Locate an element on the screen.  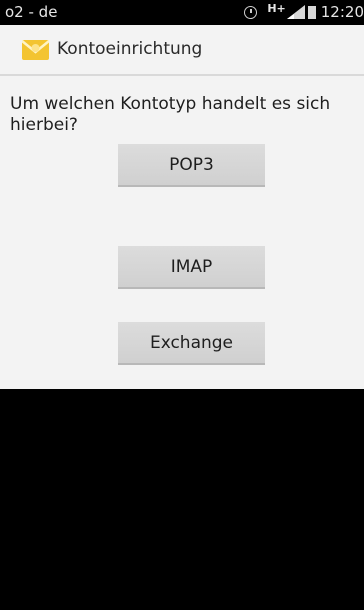
battery-icon is located at coordinates (311, 12).